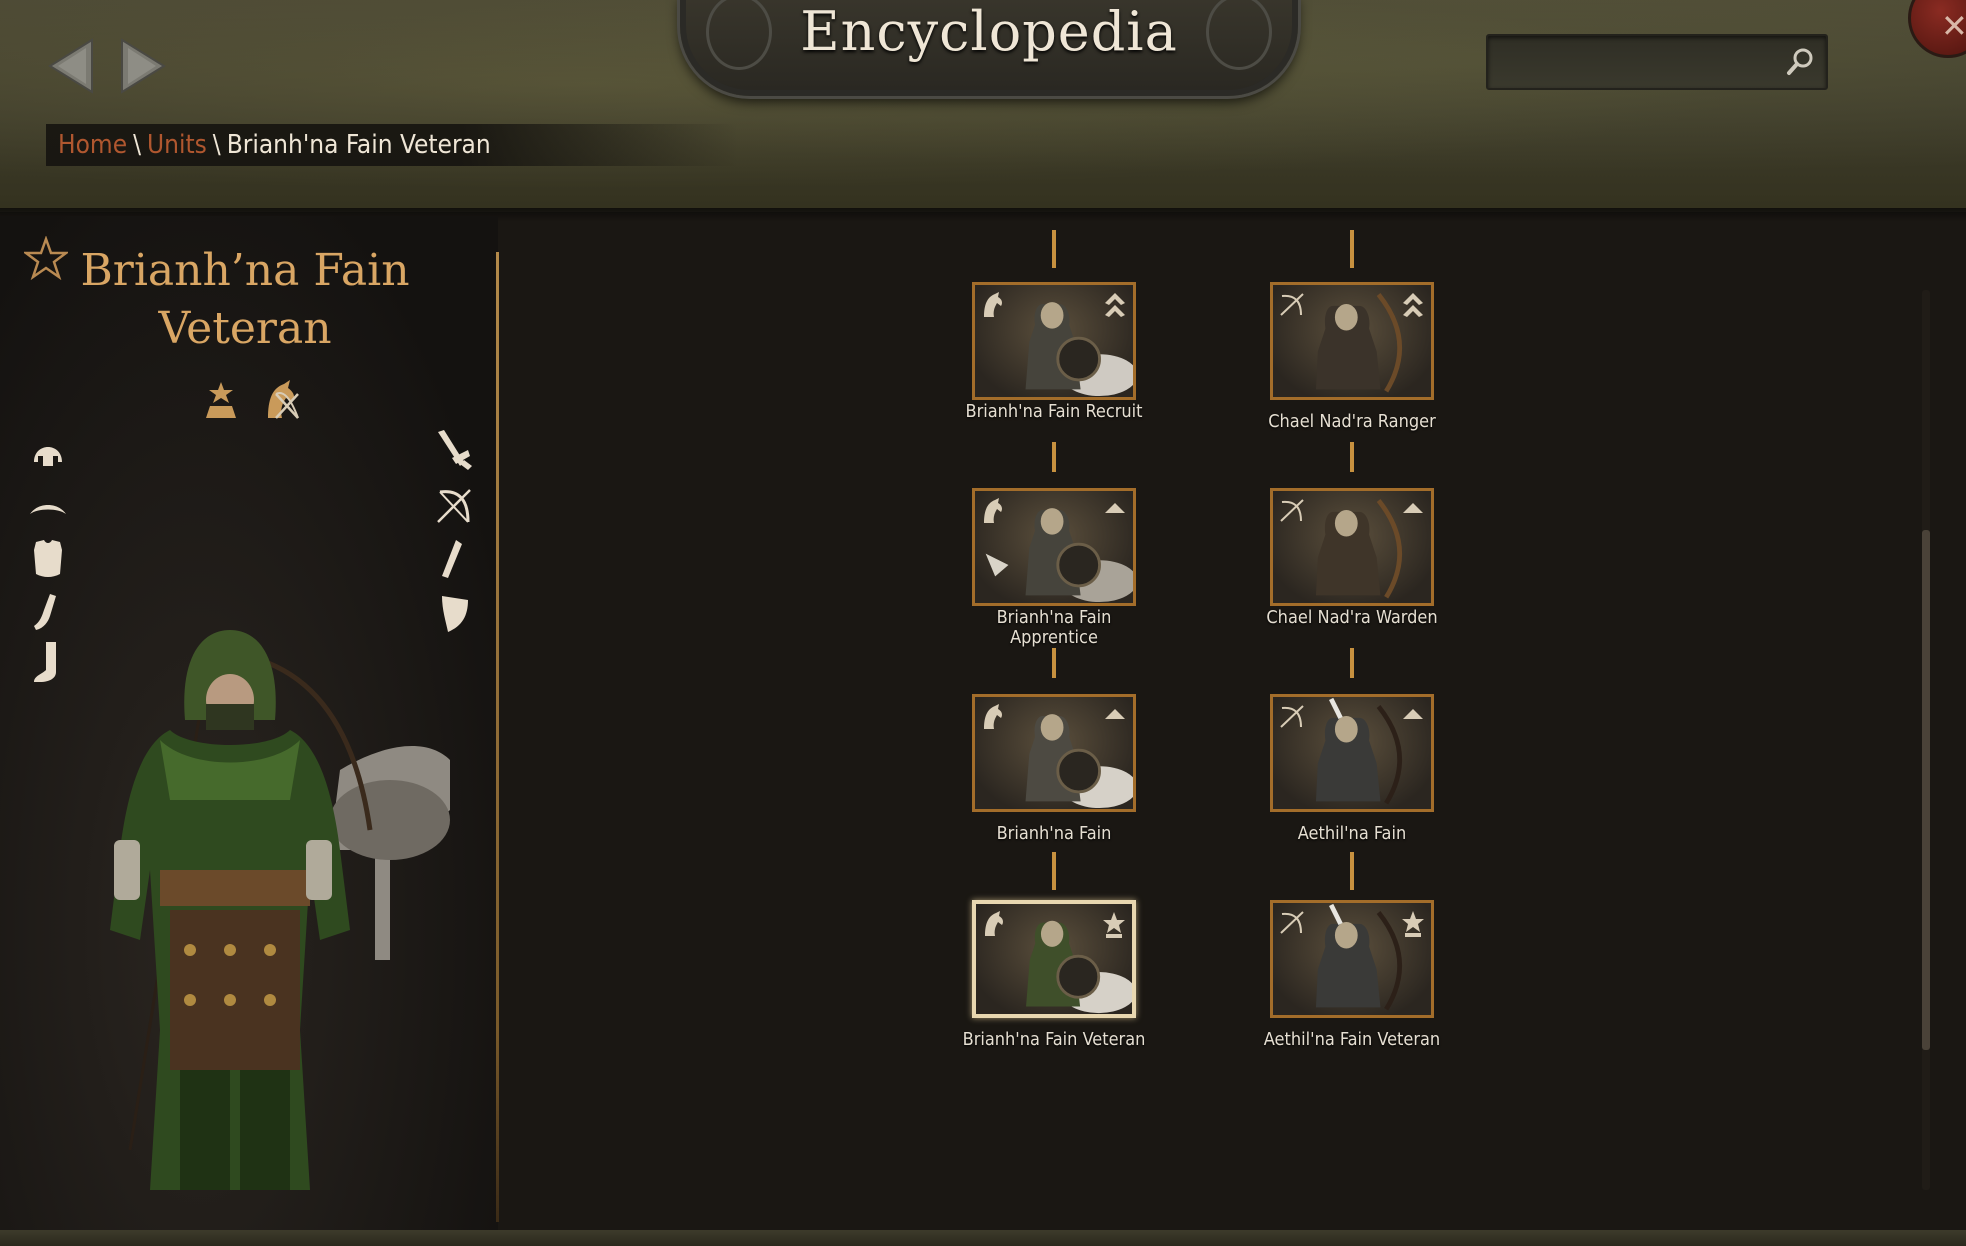 Image resolution: width=1966 pixels, height=1246 pixels. Describe the element at coordinates (1800, 62) in the screenshot. I see `search-icon` at that location.